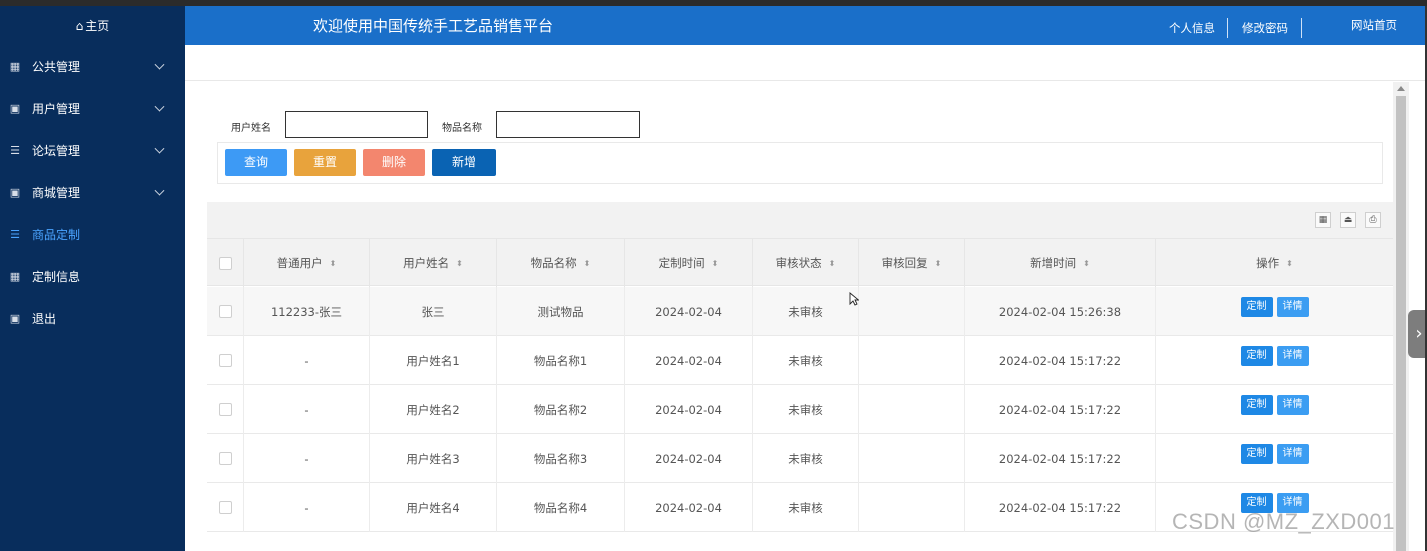 This screenshot has width=1427, height=551. I want to click on sidebar-item-label: 商品定制, so click(56, 234).